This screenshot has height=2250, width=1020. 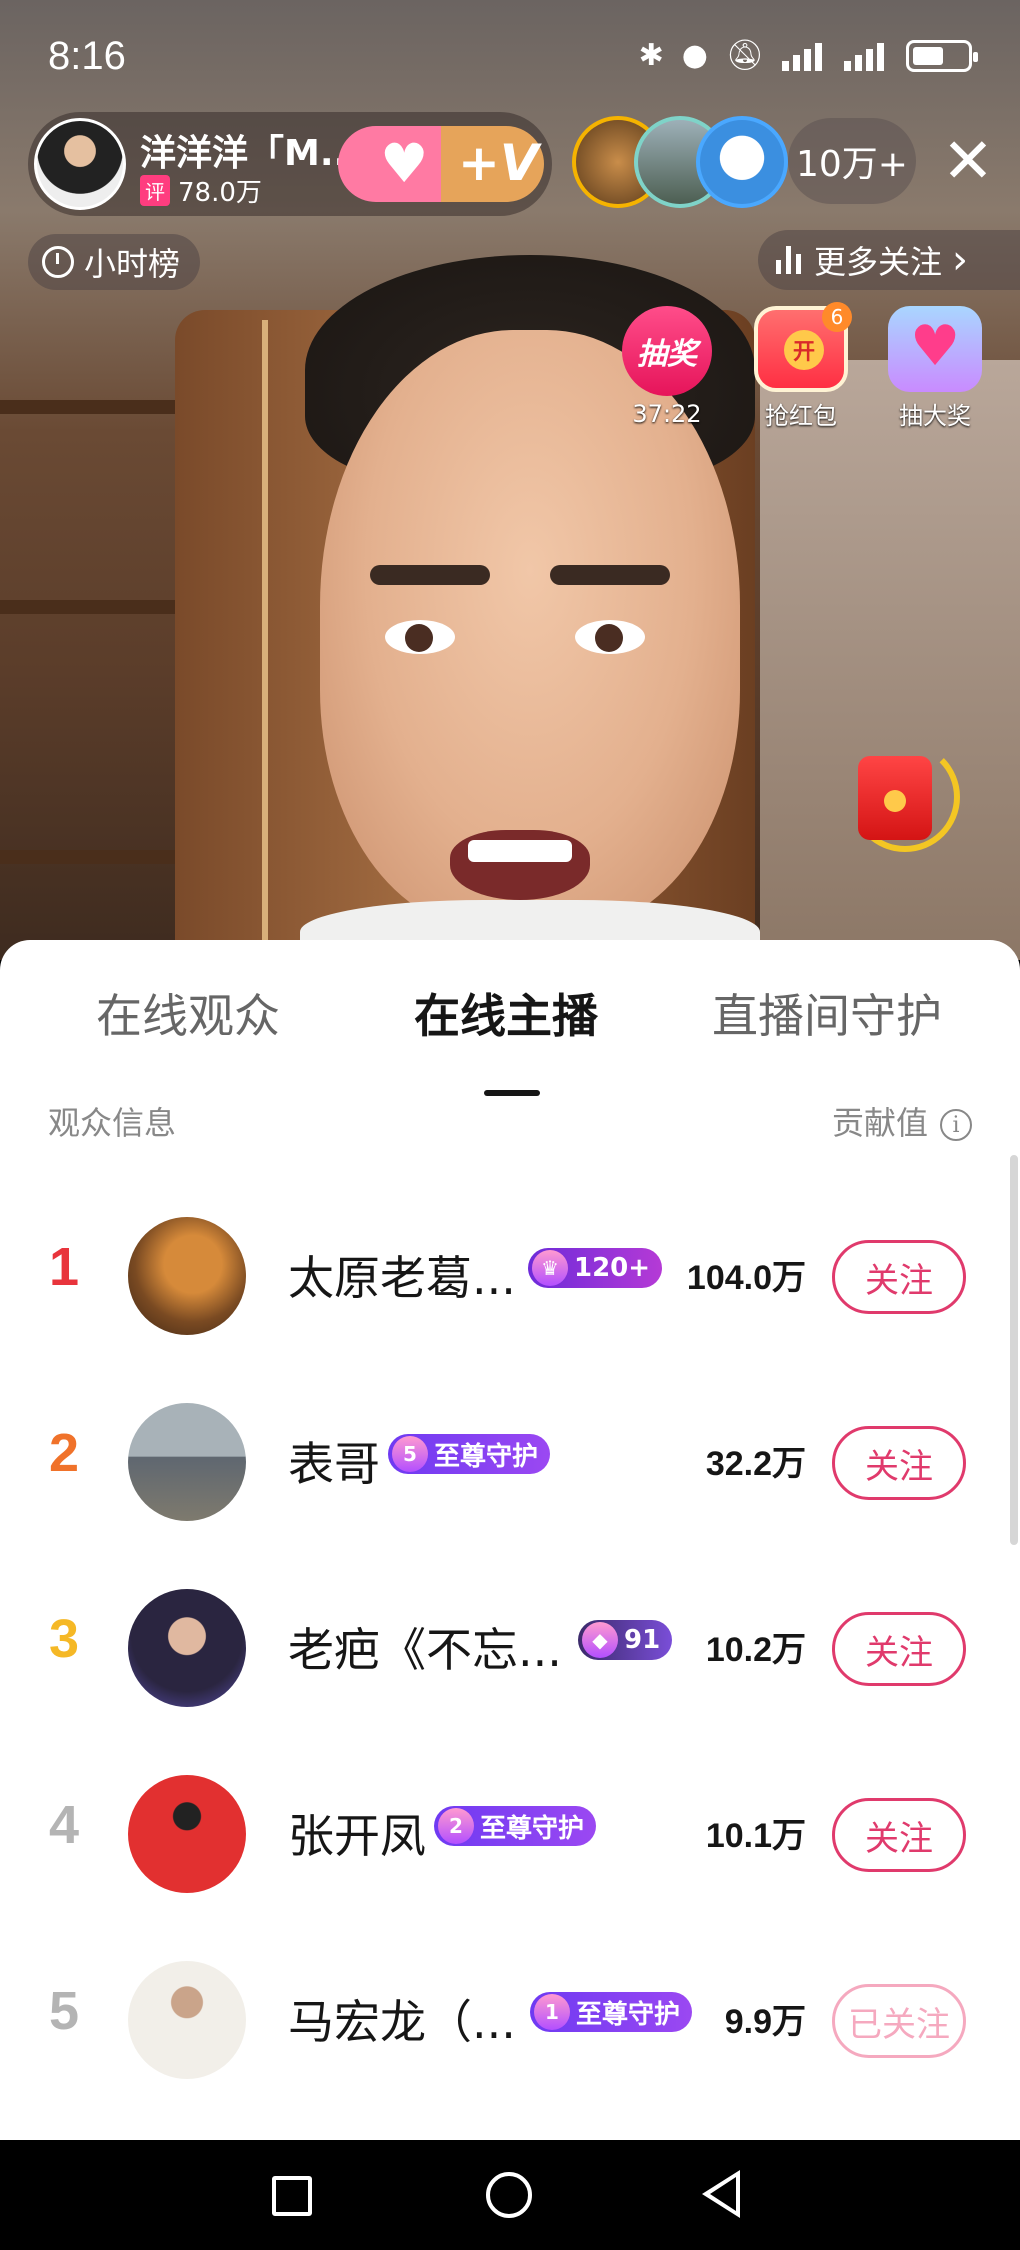 What do you see at coordinates (742, 162) in the screenshot?
I see `viewer-avatar` at bounding box center [742, 162].